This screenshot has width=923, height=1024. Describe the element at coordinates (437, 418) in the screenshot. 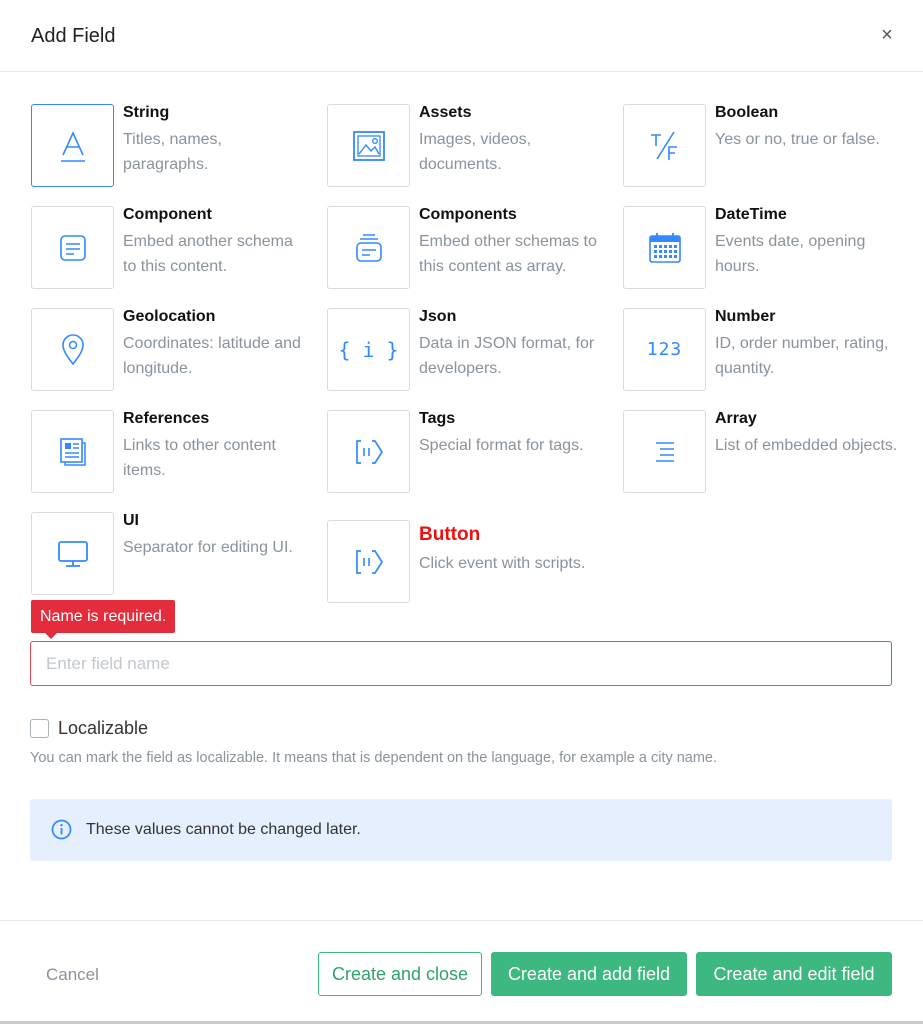

I see `field-type-name: Tags` at that location.